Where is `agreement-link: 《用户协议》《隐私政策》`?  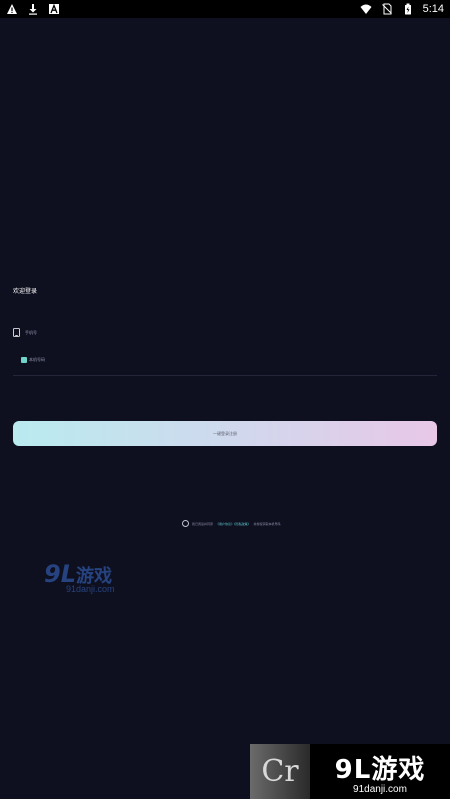 agreement-link: 《用户协议》《隐私政策》 is located at coordinates (233, 524).